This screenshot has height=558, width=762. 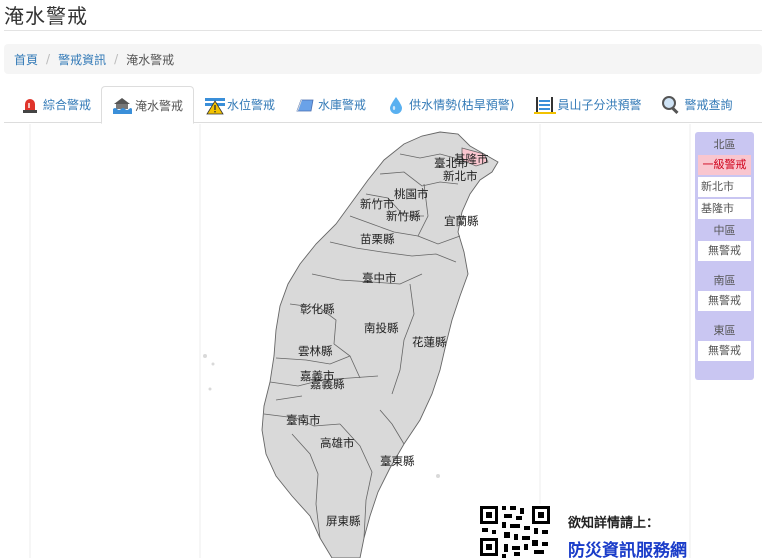 I want to click on tab-flood-diversion-warning: 員山子分洪預警, so click(x=587, y=104).